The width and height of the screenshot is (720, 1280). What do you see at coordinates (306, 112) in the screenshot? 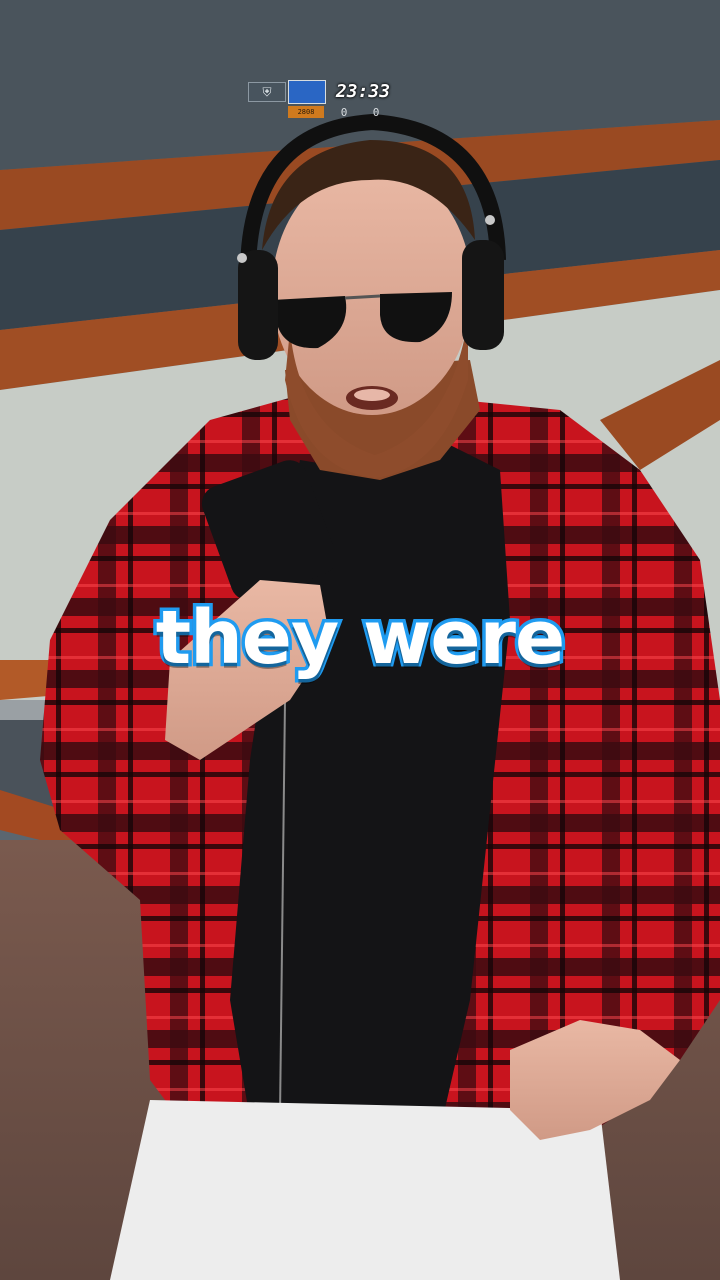
I see `team-sublabel: 2808` at bounding box center [306, 112].